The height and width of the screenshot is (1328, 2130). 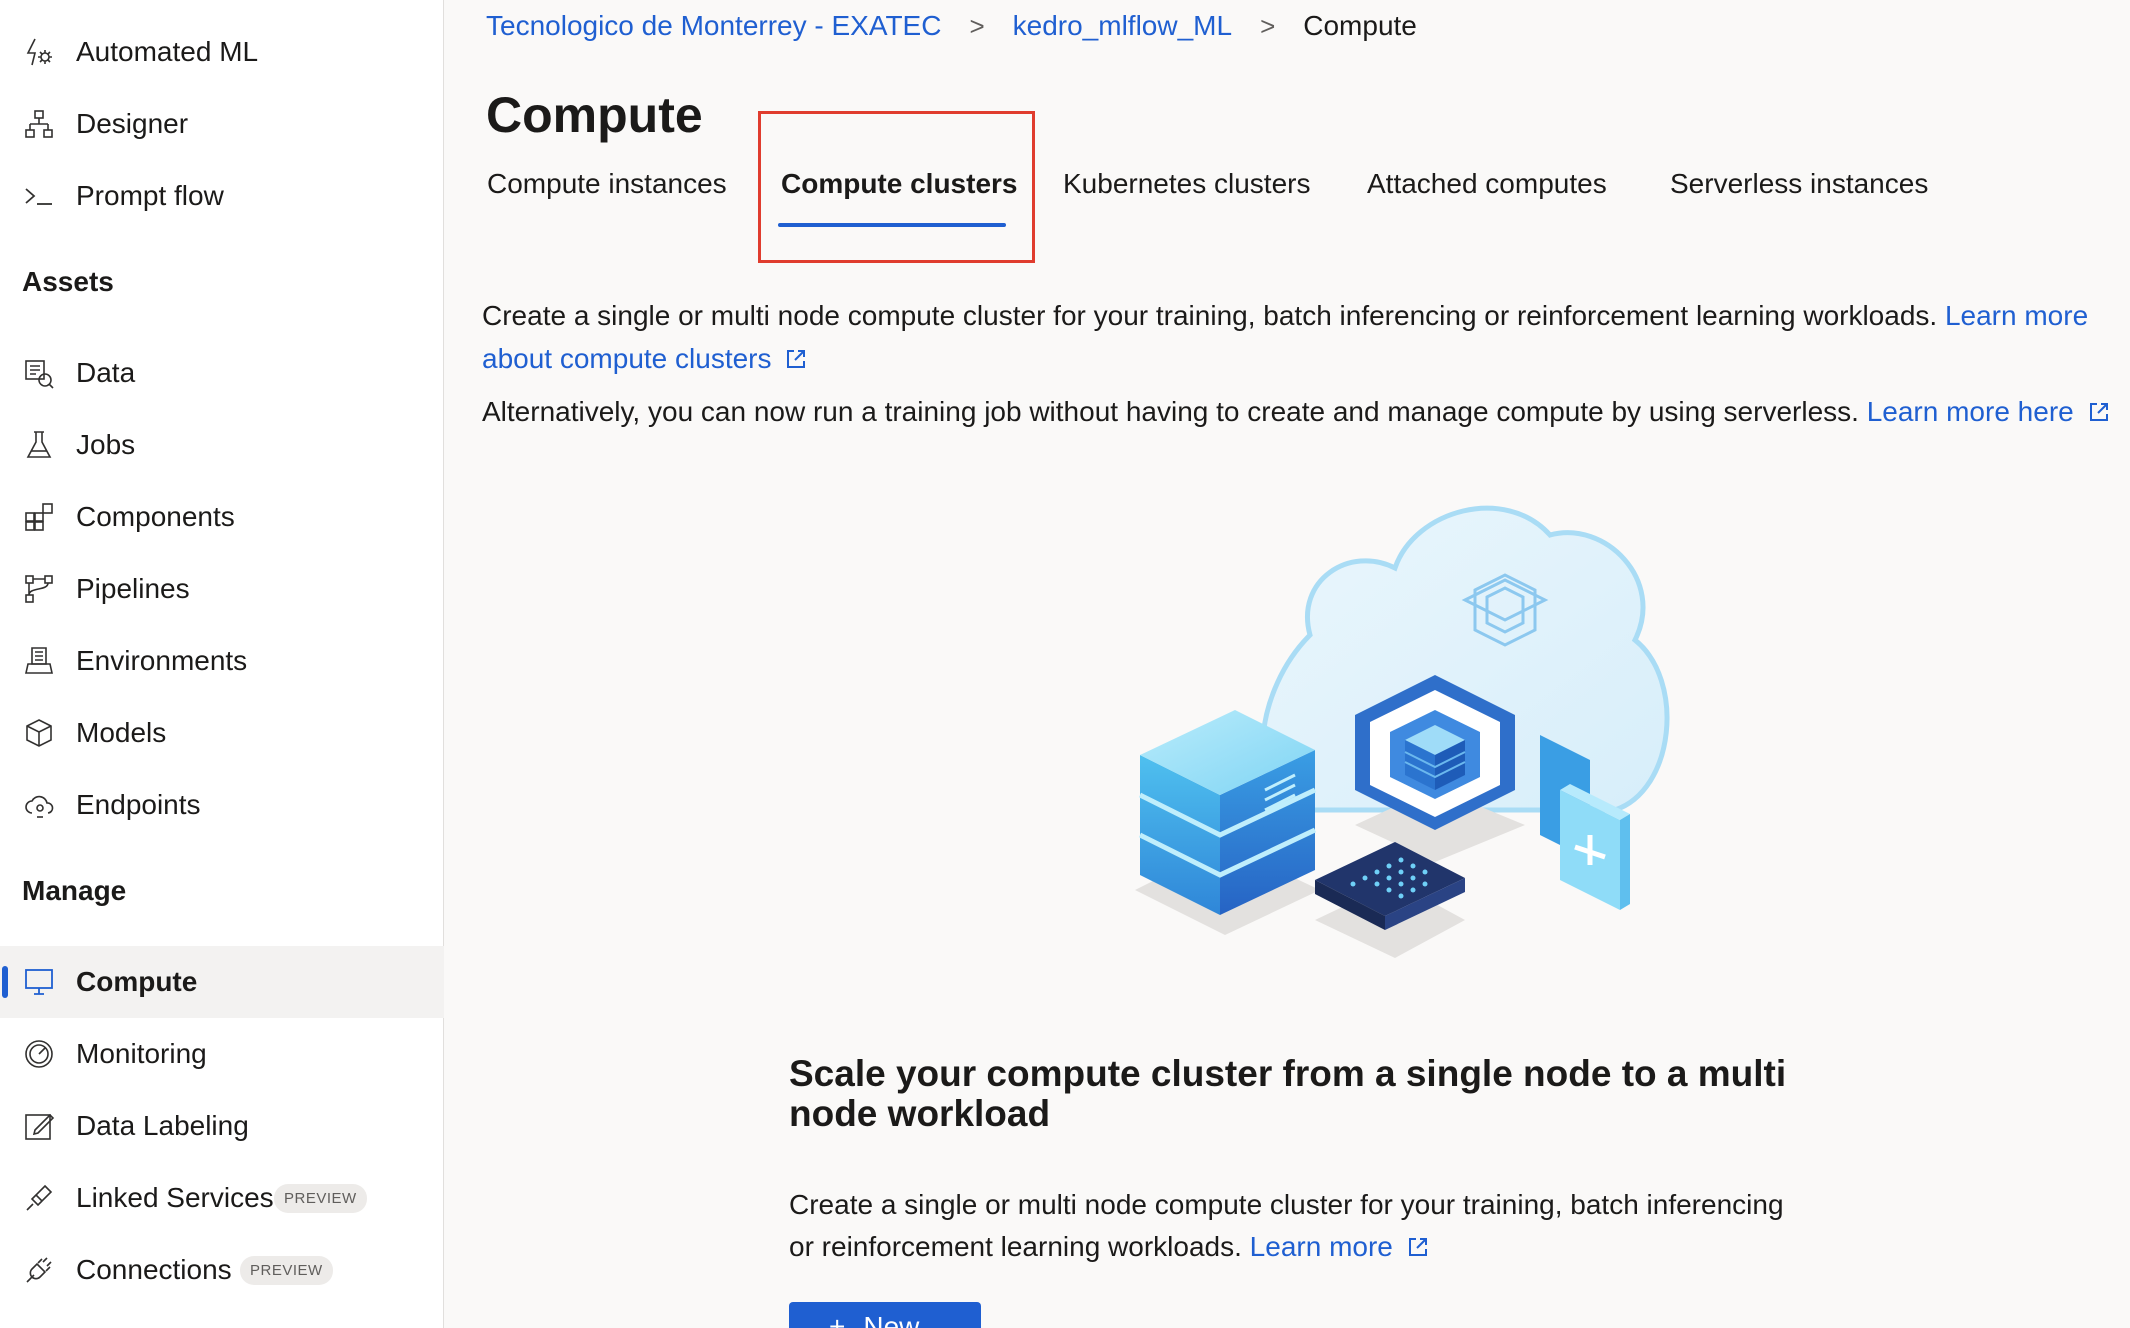 What do you see at coordinates (1970, 411) in the screenshot?
I see `learn-more-here-link: Learn more here` at bounding box center [1970, 411].